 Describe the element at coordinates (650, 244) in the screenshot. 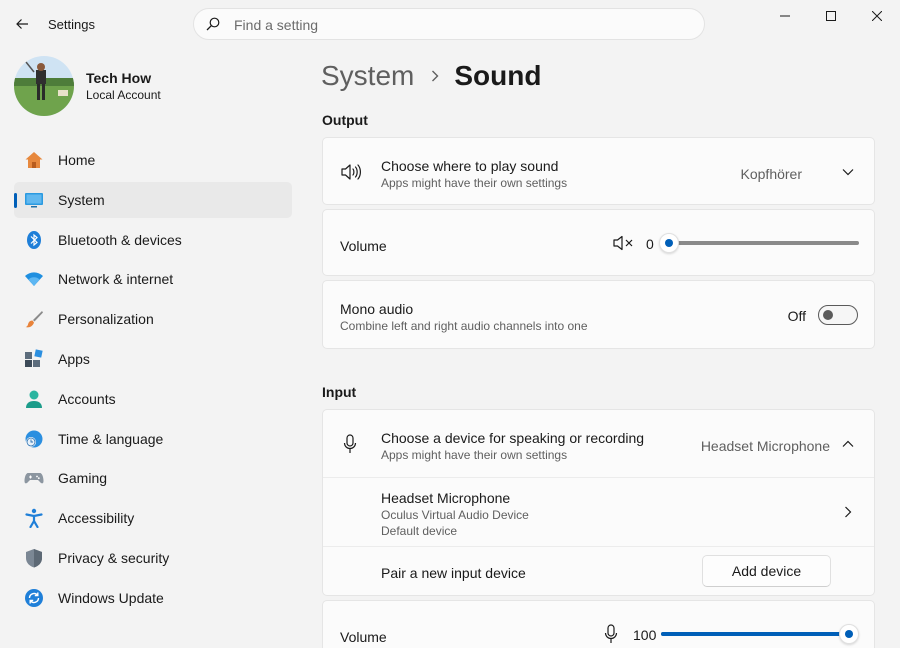

I see `output-volume-value: 0` at that location.